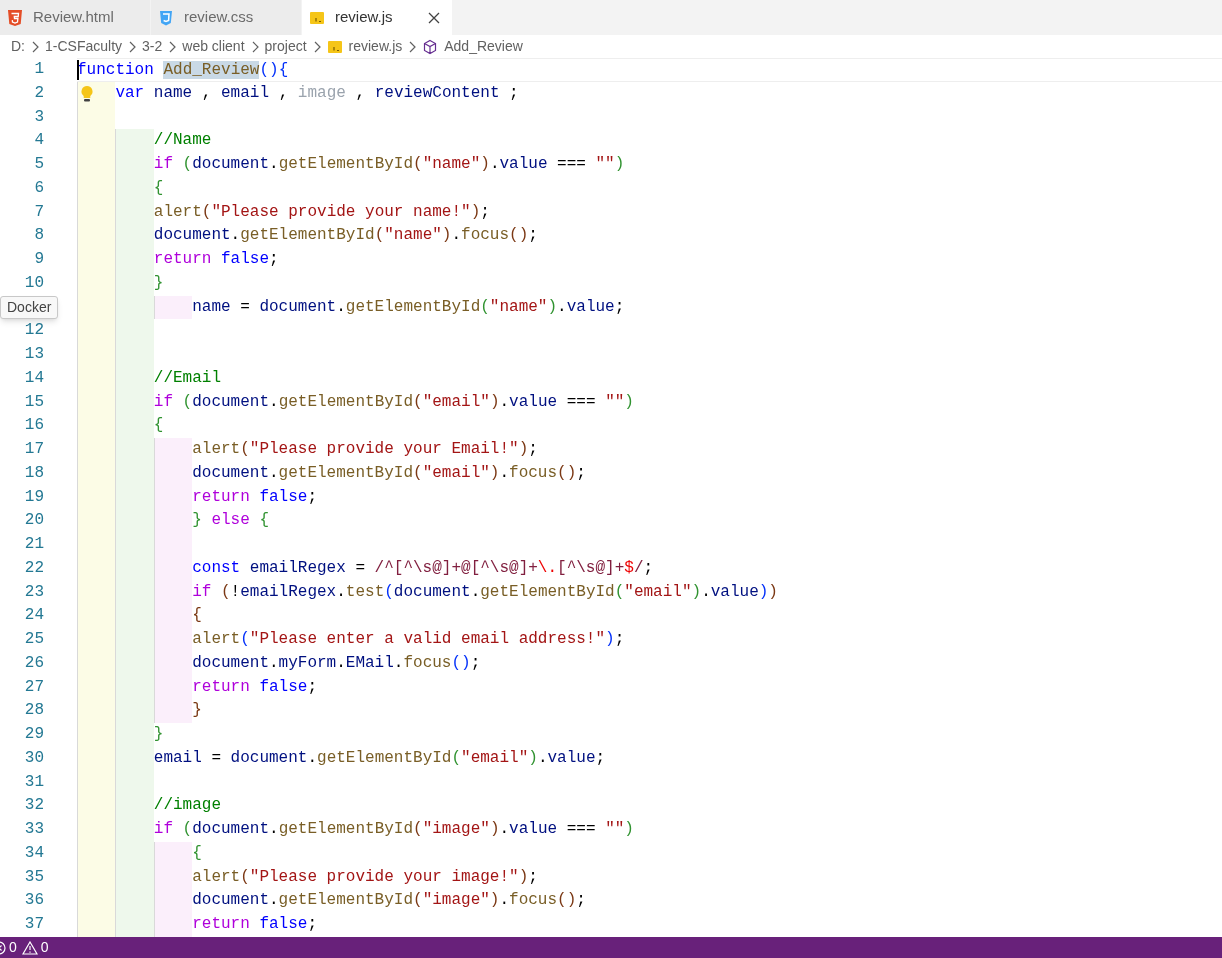 This screenshot has height=958, width=1222. Describe the element at coordinates (29, 947) in the screenshot. I see `warning-icon` at that location.